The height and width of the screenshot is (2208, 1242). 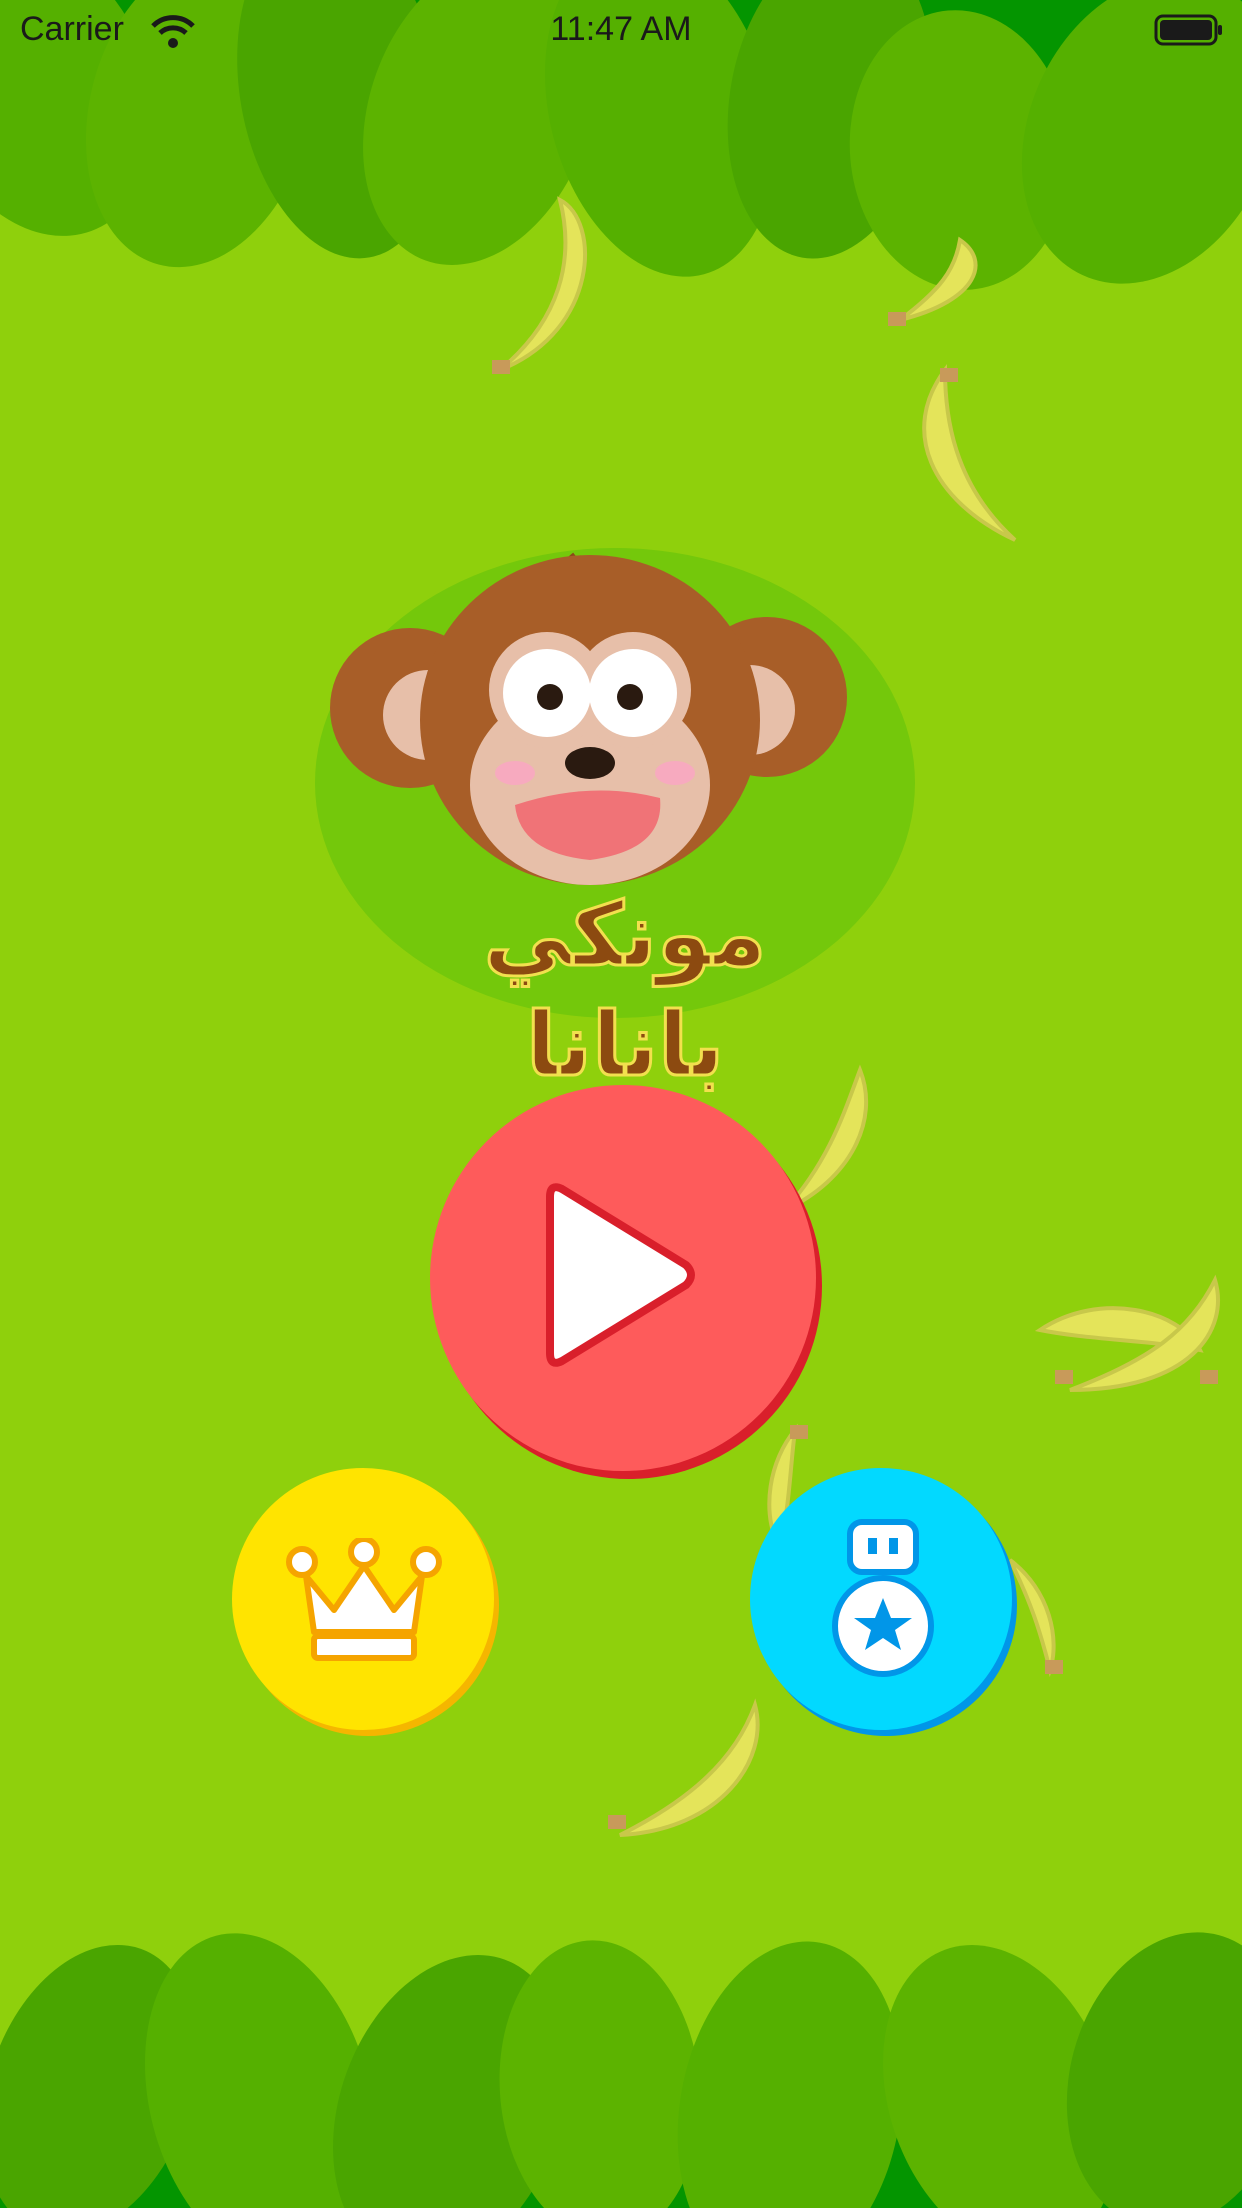 What do you see at coordinates (624, 990) in the screenshot?
I see `game-title: مونكي بانانا` at bounding box center [624, 990].